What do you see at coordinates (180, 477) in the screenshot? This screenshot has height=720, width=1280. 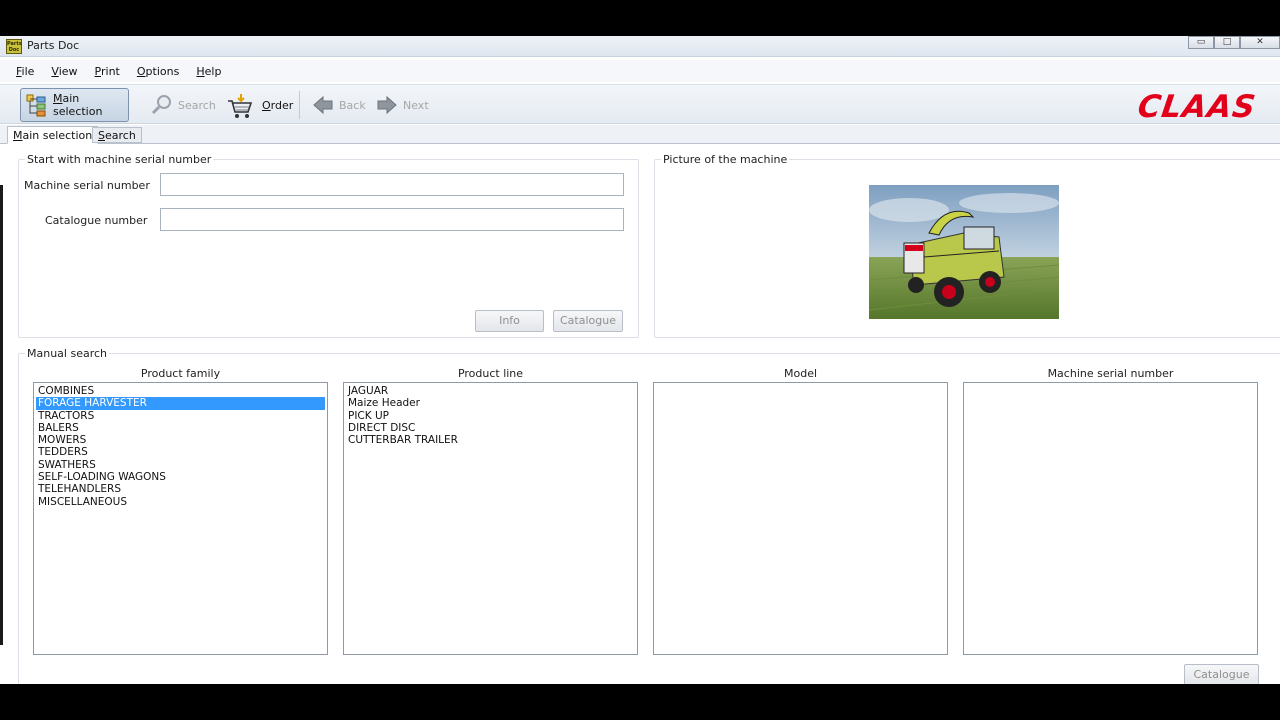 I see `product-family-item: SELF-LOADING WAGONS` at bounding box center [180, 477].